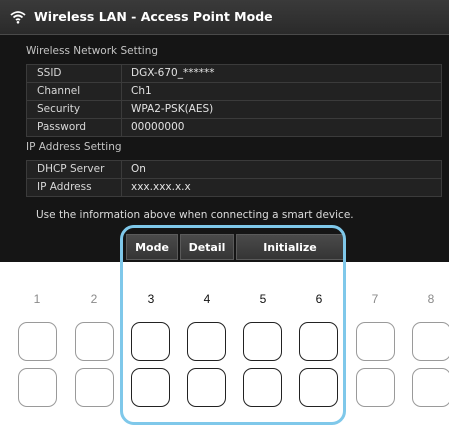 This screenshot has width=449, height=425. I want to click on panel-button-8-lower, so click(430, 387).